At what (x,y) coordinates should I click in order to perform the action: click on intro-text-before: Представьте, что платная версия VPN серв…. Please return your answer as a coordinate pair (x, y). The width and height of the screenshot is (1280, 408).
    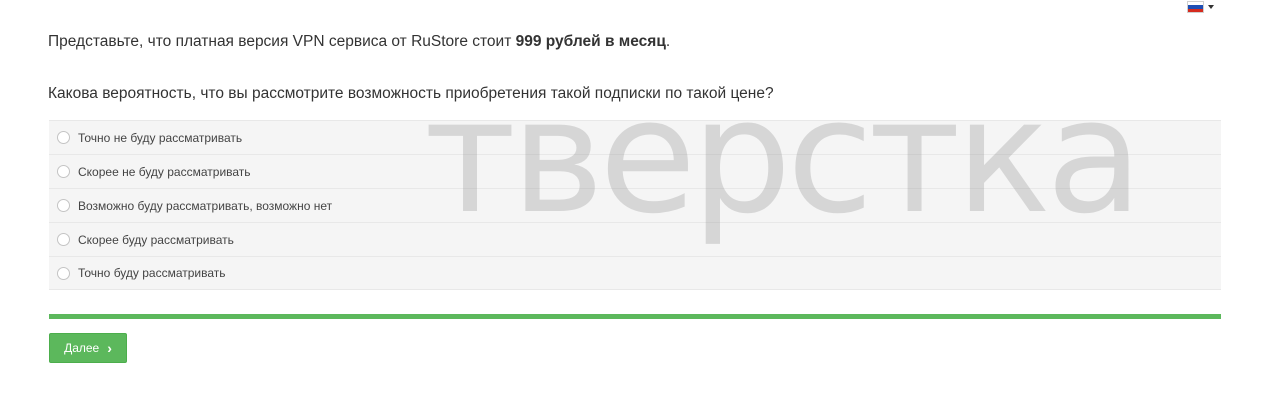
    Looking at the image, I should click on (282, 41).